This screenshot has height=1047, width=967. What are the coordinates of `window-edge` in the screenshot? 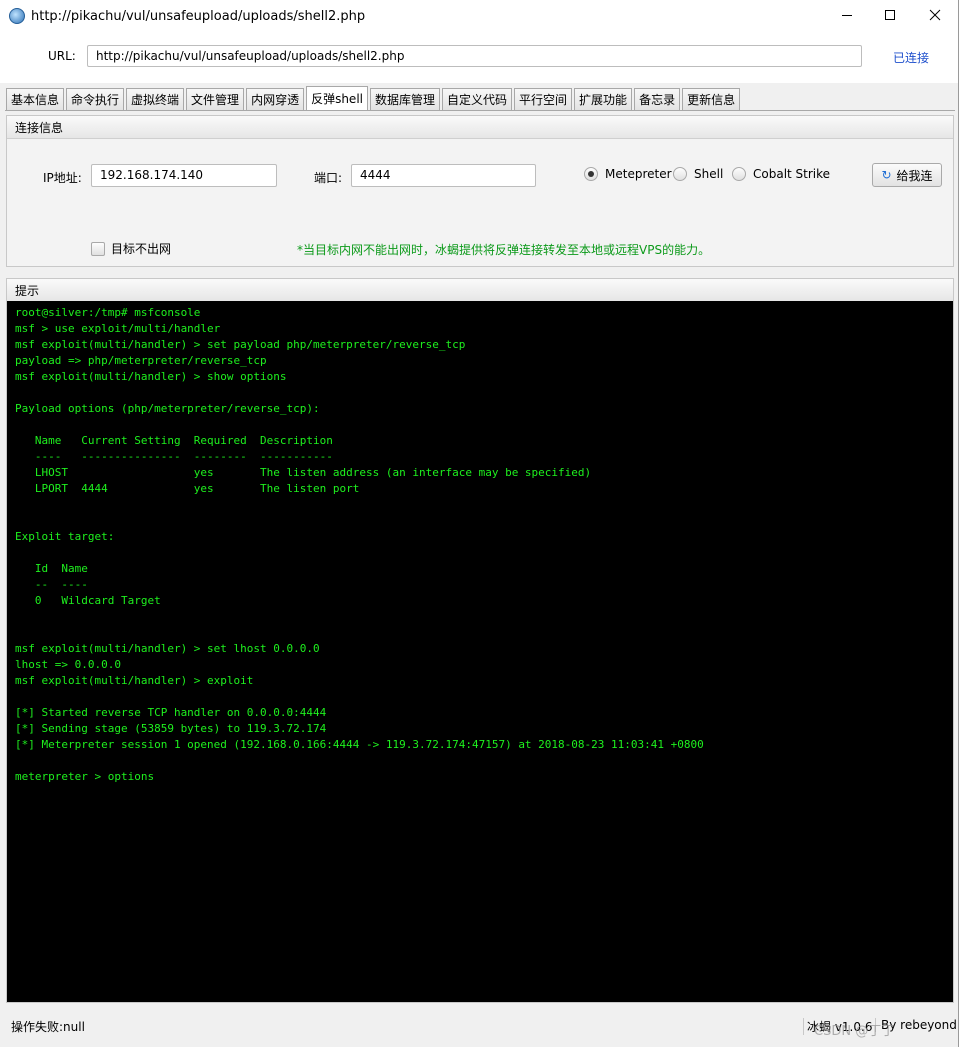 It's located at (962, 523).